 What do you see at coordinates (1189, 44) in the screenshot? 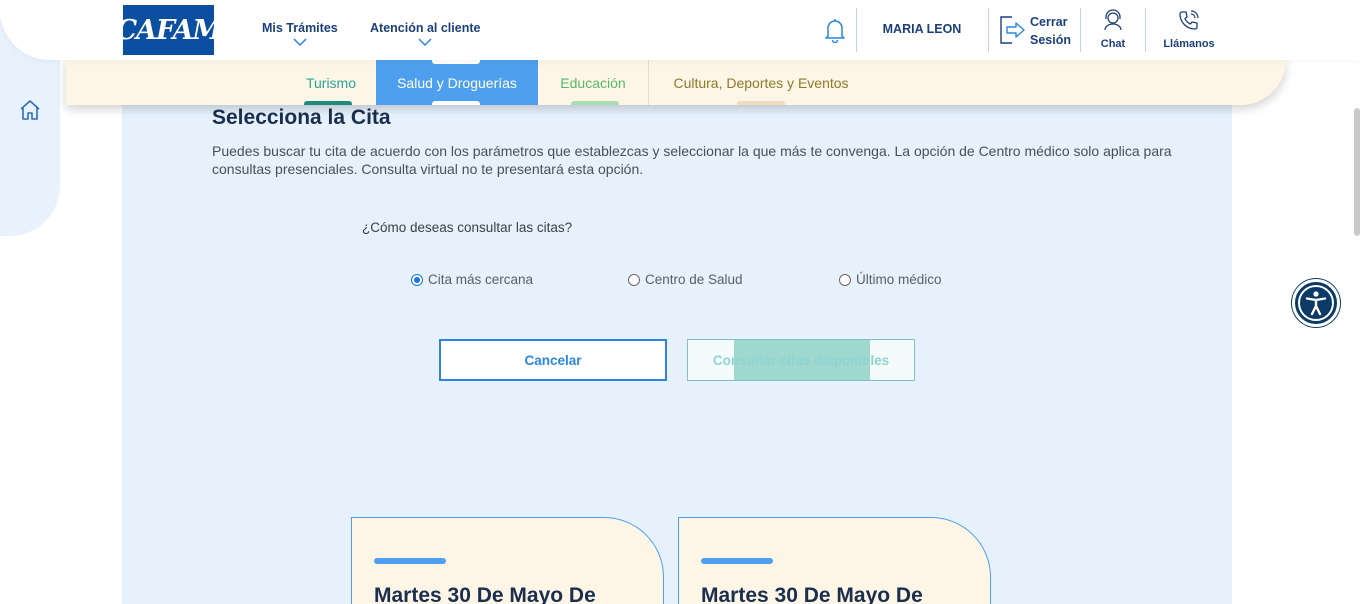
I see `call-label: Llámanos` at bounding box center [1189, 44].